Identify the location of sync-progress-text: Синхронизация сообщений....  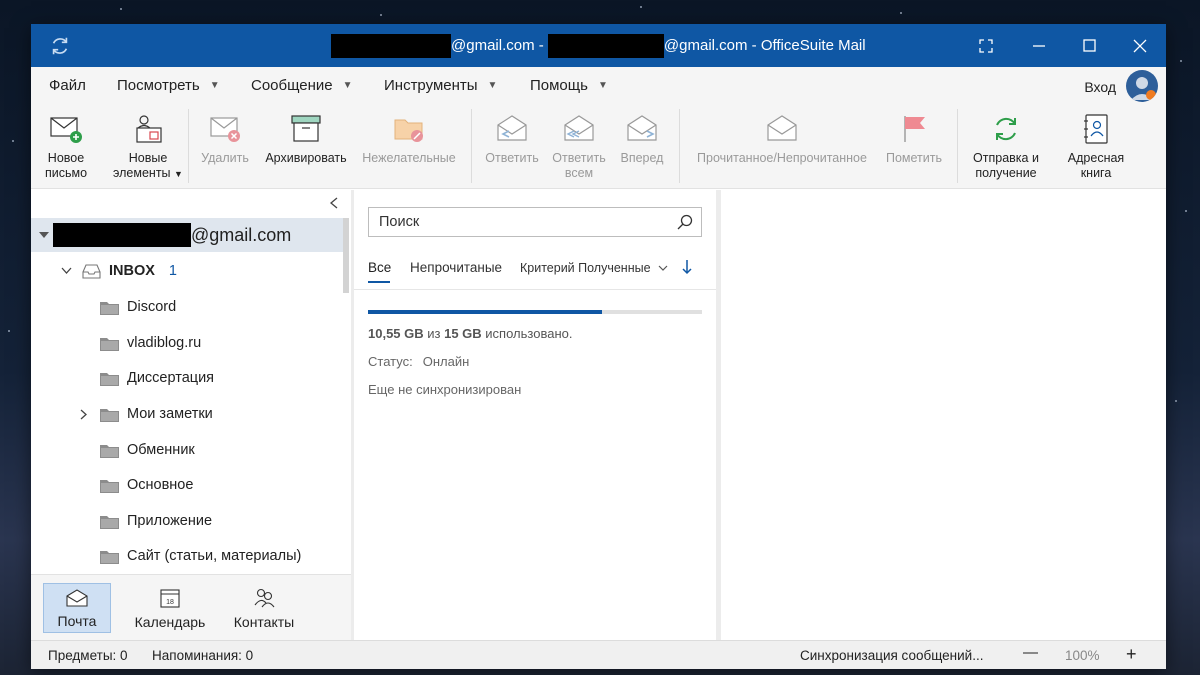
(892, 655).